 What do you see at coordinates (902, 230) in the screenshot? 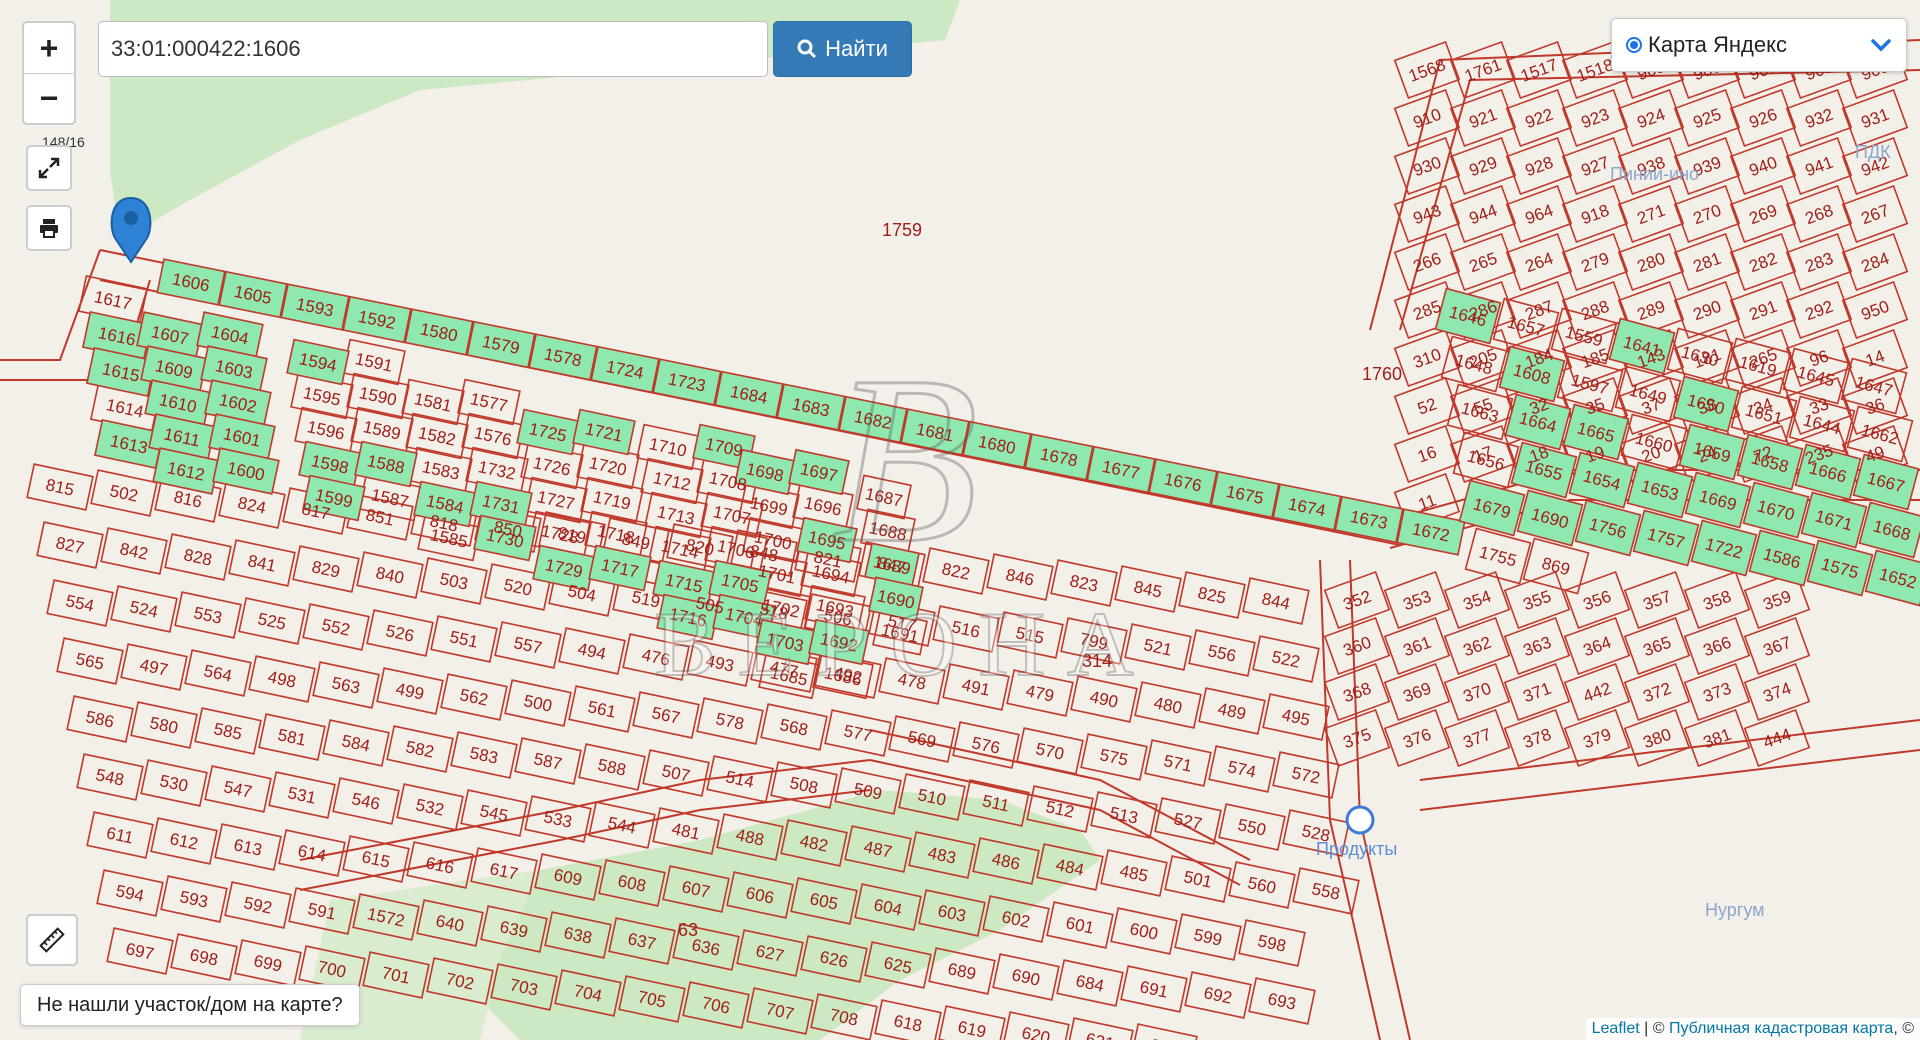
I see `label-1759: 1759` at bounding box center [902, 230].